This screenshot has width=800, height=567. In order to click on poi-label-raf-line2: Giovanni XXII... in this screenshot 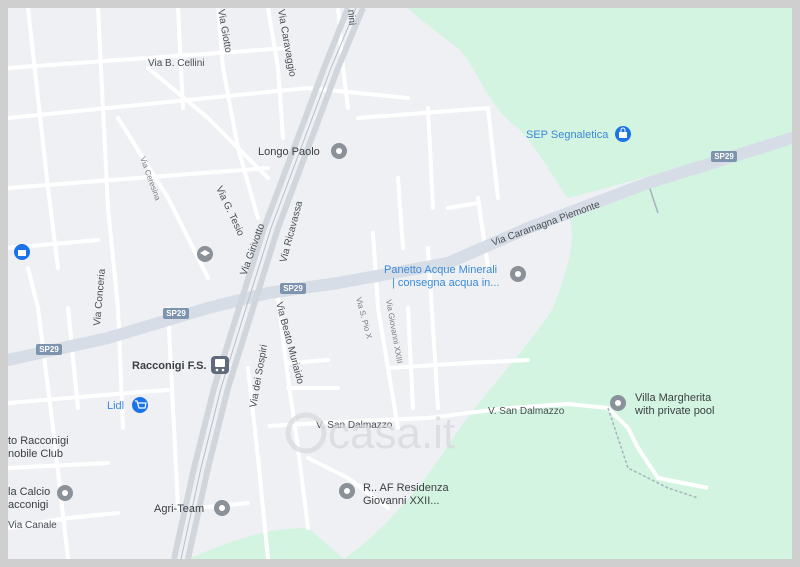, I will do `click(401, 501)`.